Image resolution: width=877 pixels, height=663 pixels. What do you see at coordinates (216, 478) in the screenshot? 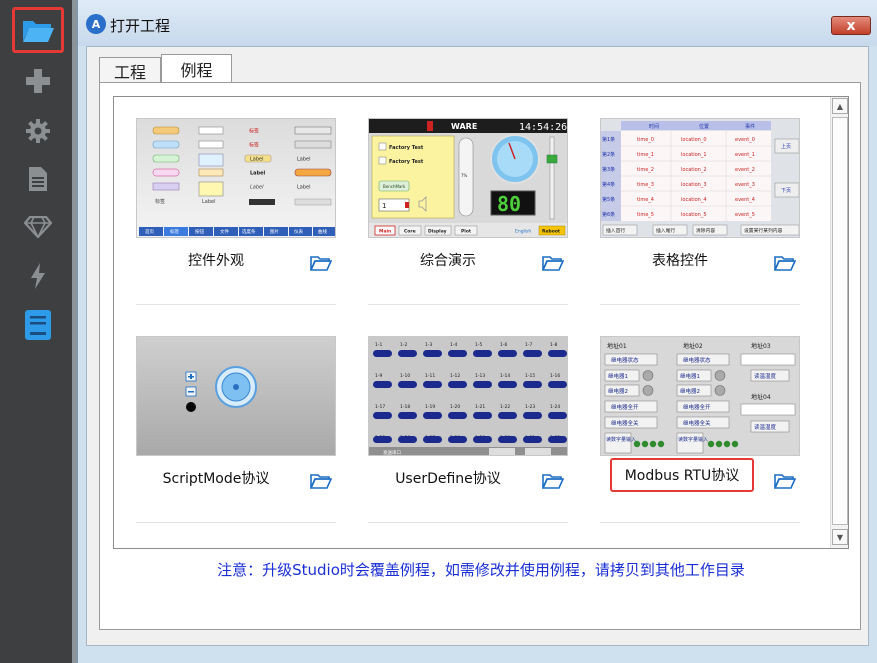
I see `example-label: ScriptMode协议` at bounding box center [216, 478].